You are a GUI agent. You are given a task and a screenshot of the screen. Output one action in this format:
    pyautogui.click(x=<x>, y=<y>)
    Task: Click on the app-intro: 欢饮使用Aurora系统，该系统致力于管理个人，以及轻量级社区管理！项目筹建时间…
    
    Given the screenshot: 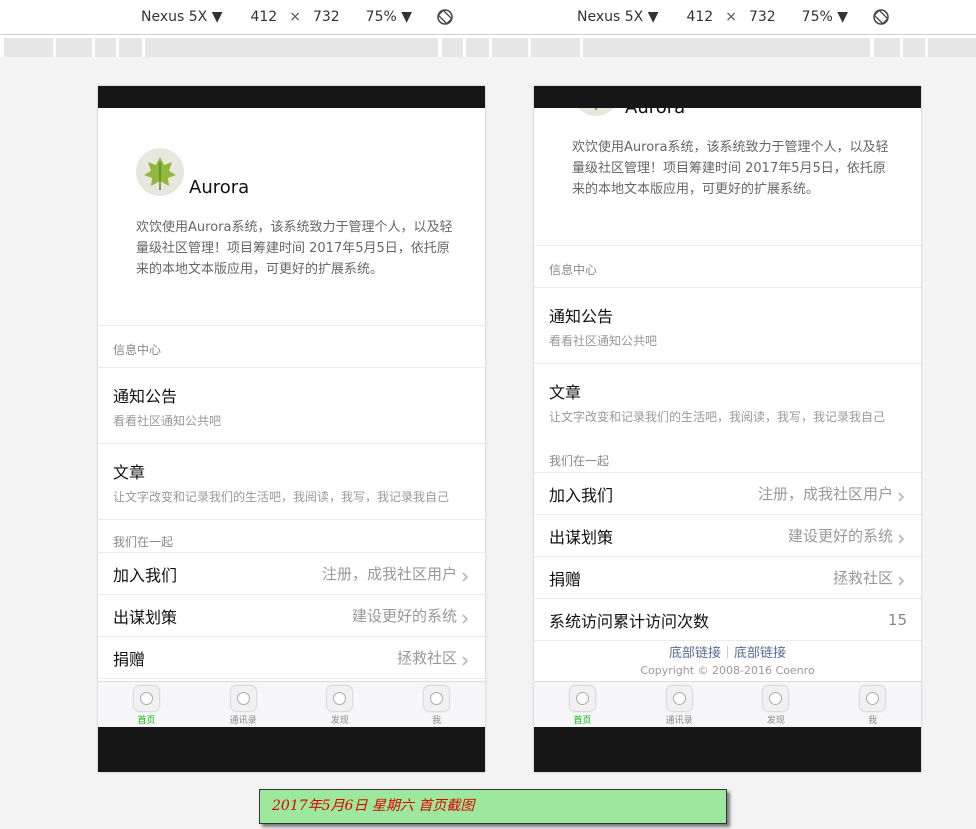 What is the action you would take?
    pyautogui.click(x=730, y=168)
    